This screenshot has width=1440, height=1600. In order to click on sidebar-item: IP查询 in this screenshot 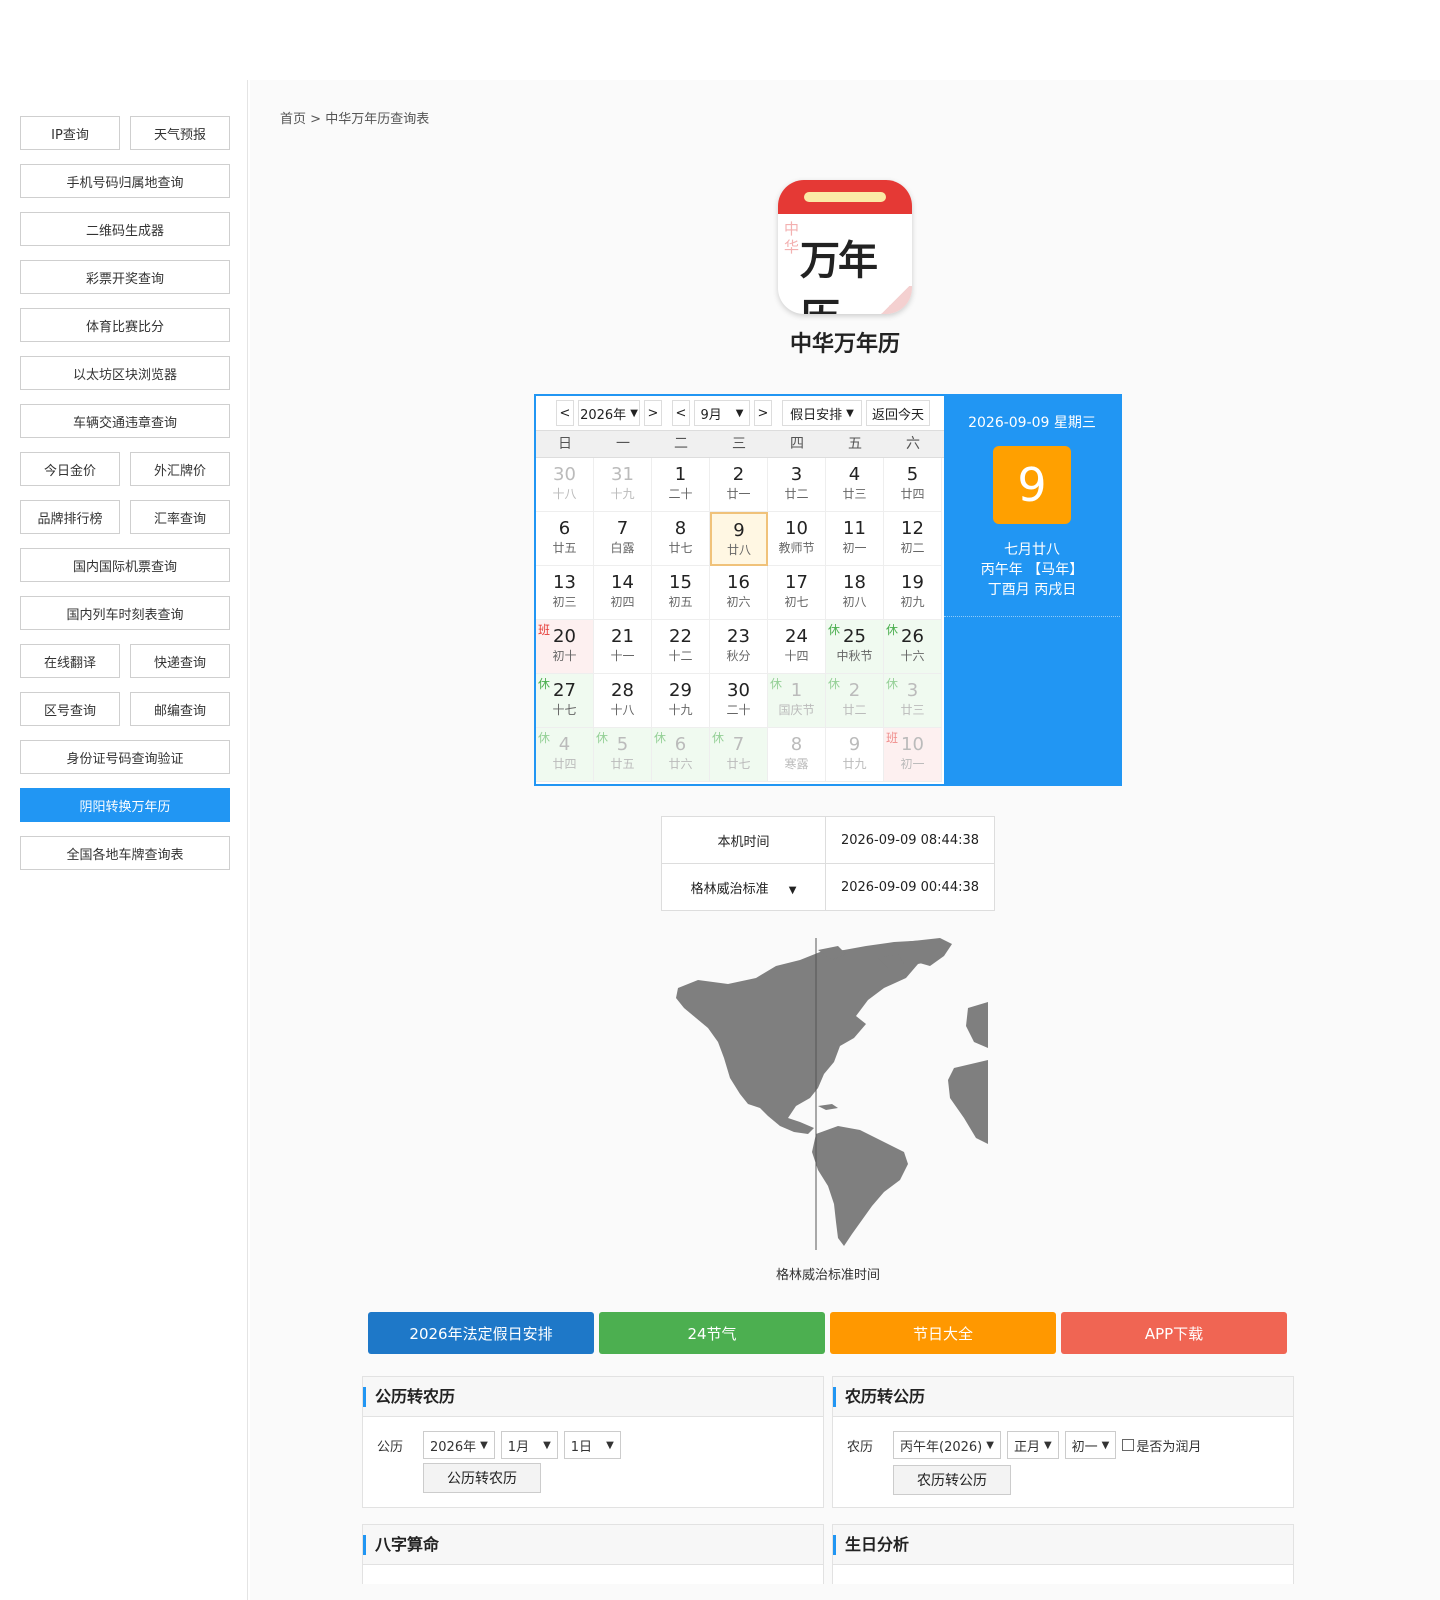, I will do `click(70, 133)`.